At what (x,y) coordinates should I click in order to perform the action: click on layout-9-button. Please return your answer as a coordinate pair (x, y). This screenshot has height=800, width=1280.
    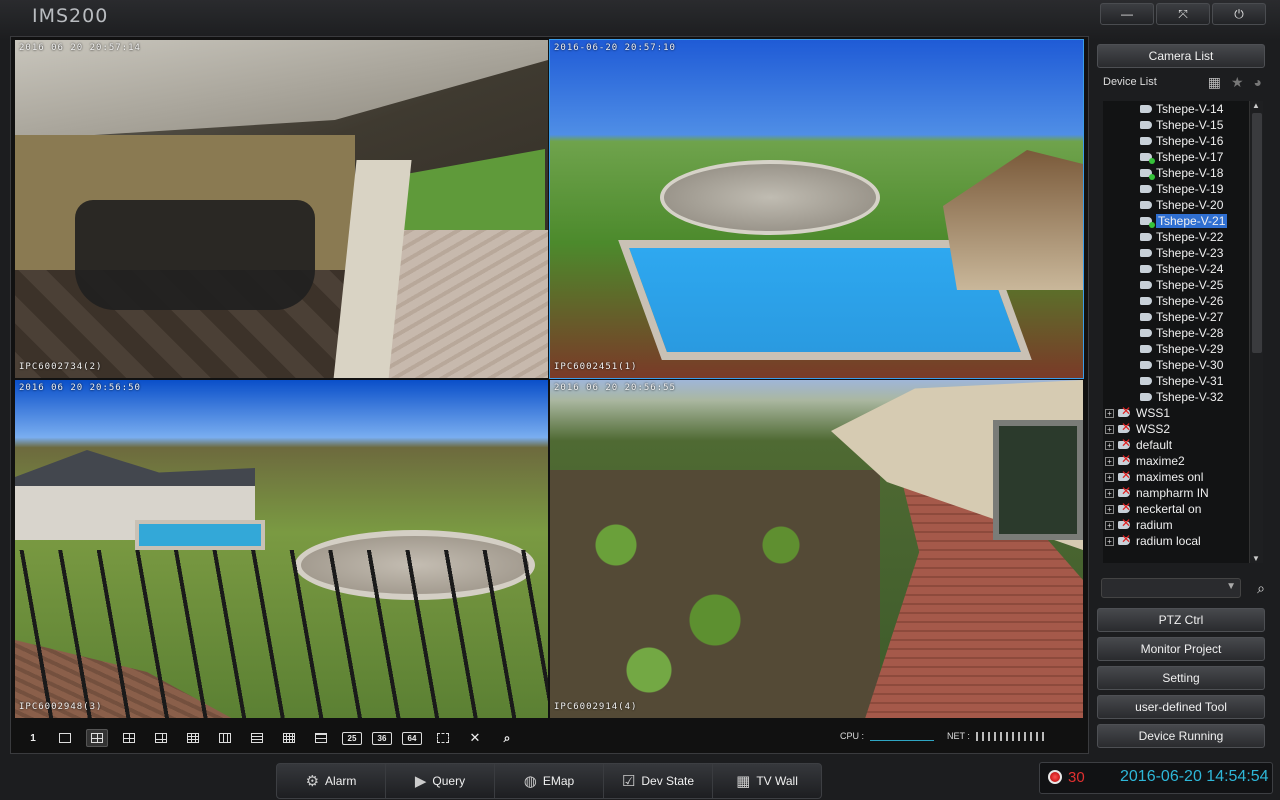
    Looking at the image, I should click on (193, 738).